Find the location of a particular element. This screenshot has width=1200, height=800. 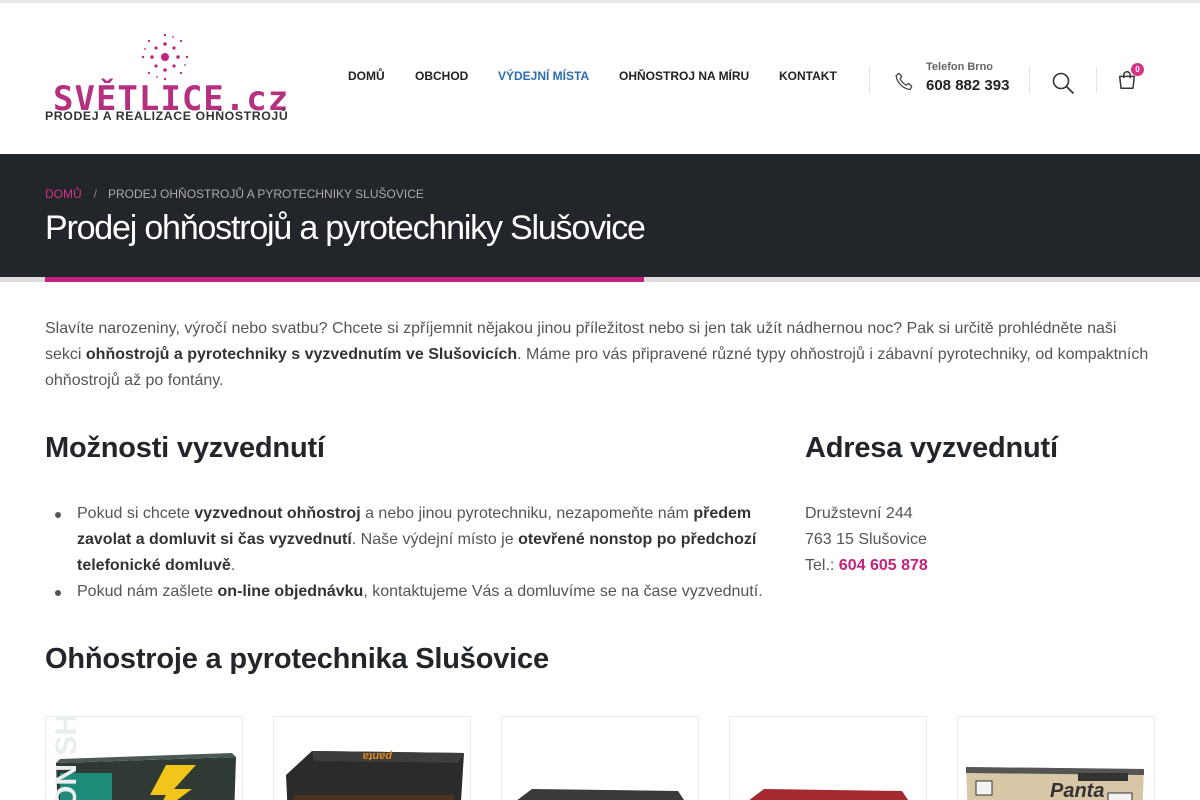

nav-item-shop: OBCHOD is located at coordinates (441, 76).